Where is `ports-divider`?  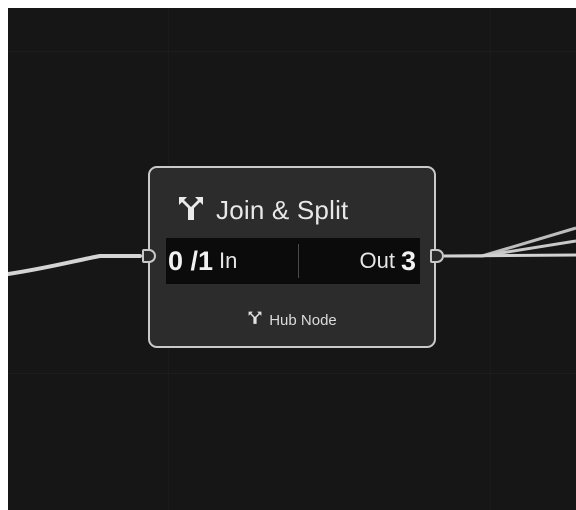
ports-divider is located at coordinates (298, 261).